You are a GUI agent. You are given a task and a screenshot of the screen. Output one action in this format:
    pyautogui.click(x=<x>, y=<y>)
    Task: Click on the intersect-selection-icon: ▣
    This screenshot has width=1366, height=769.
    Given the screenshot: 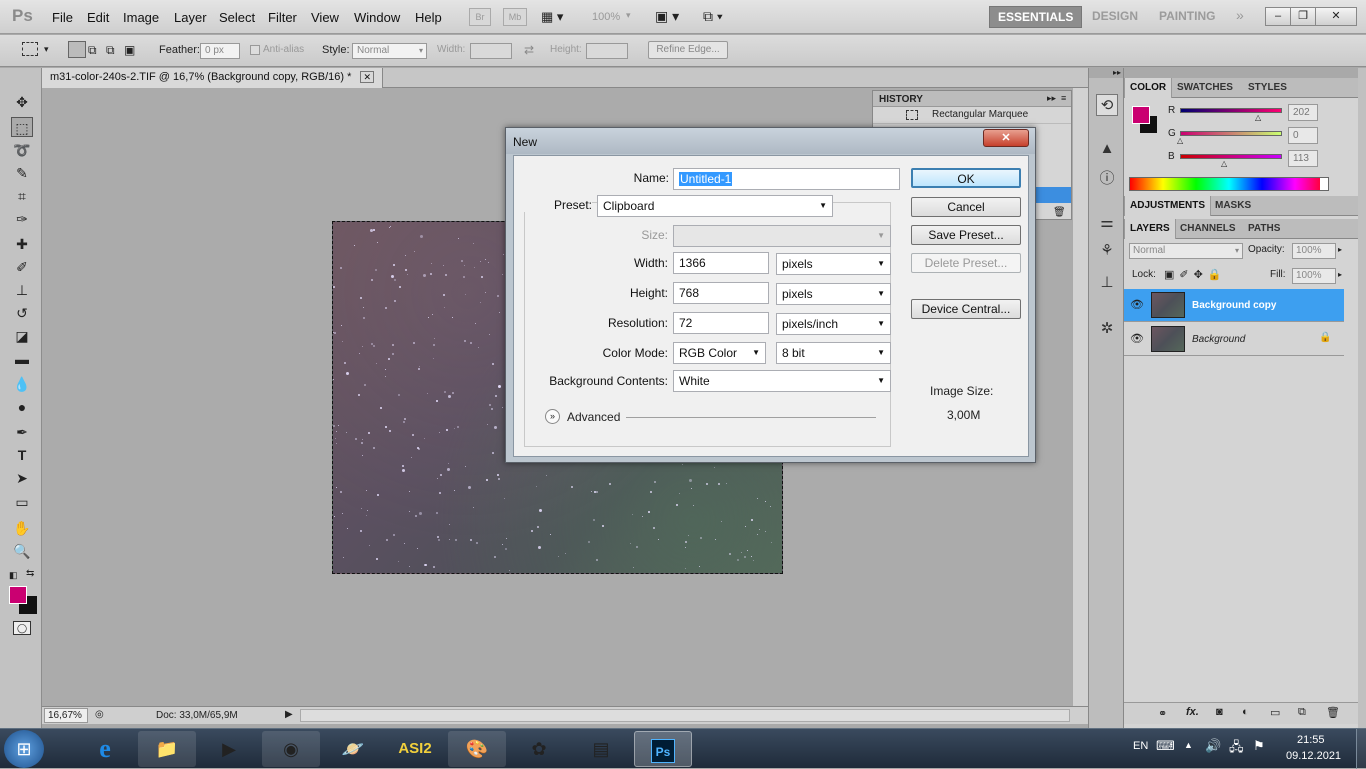 What is the action you would take?
    pyautogui.click(x=129, y=50)
    